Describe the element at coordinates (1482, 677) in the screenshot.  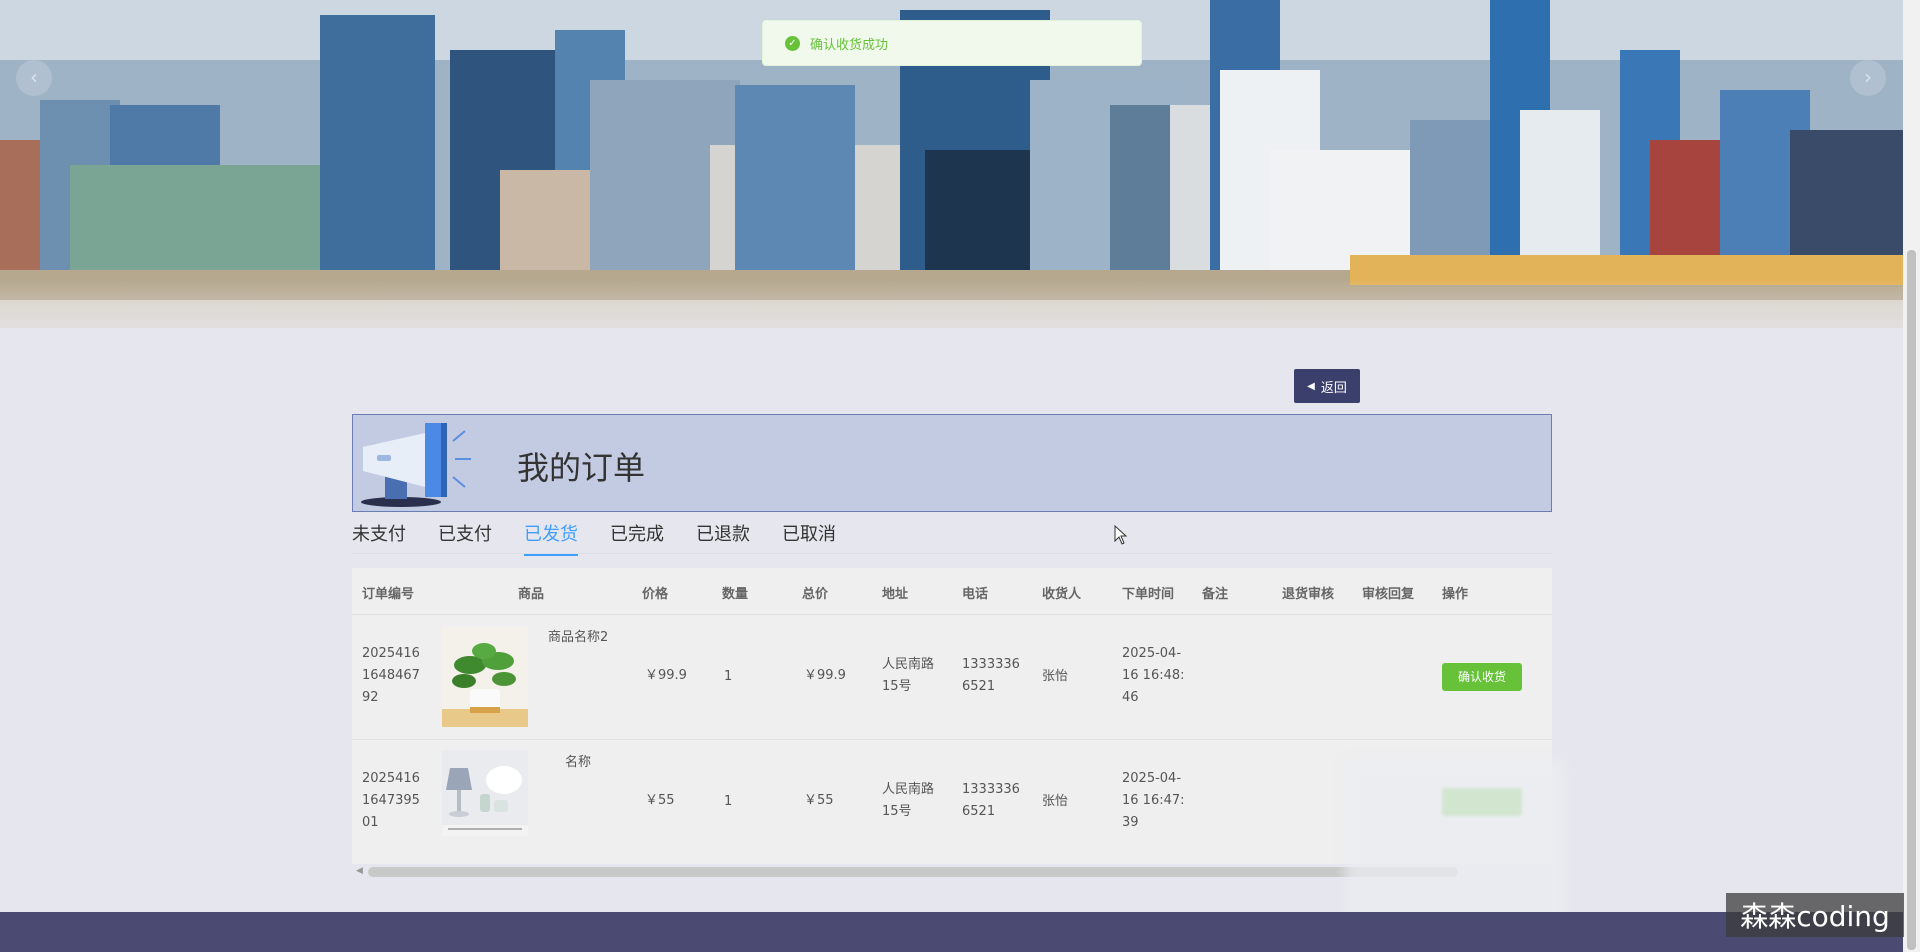
I see `confirm-receipt-button: 确认收货` at that location.